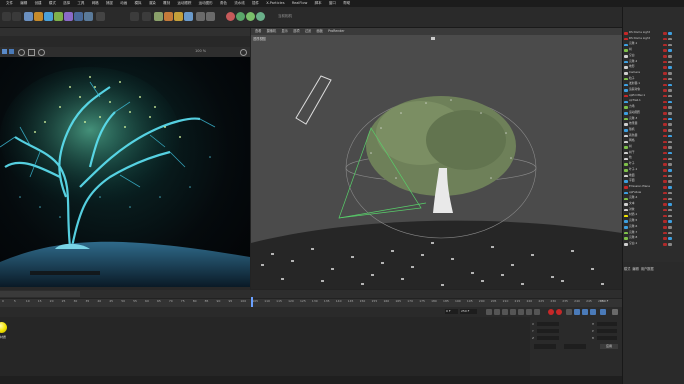 The width and height of the screenshot is (684, 384). Describe the element at coordinates (272, 31) in the screenshot. I see `viewport-menu-camera: 摄像机` at that location.